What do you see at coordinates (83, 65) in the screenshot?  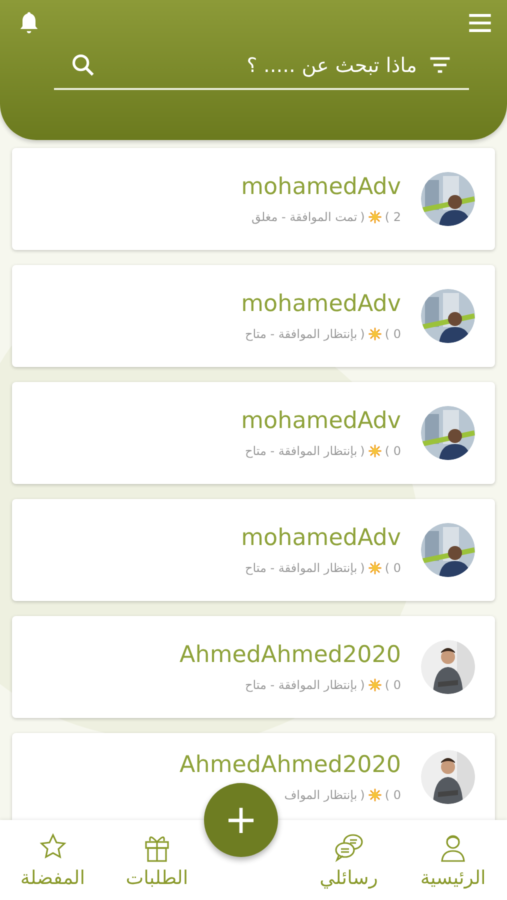 I see `search-icon` at bounding box center [83, 65].